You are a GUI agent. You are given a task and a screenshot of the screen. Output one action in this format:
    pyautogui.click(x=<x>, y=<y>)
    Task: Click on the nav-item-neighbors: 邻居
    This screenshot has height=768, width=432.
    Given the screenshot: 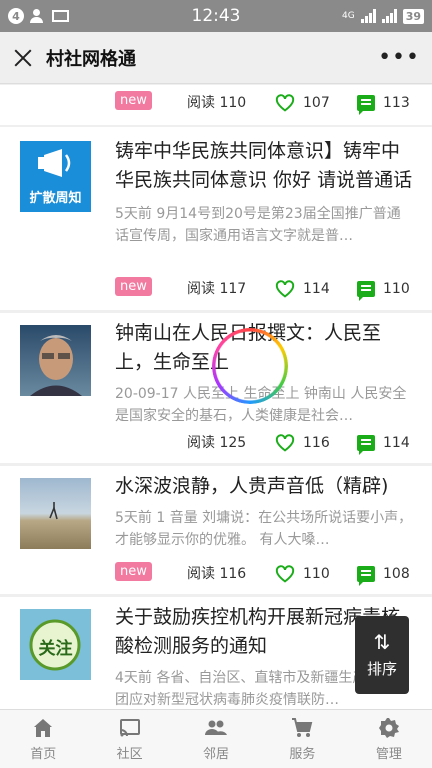 What is the action you would take?
    pyautogui.click(x=216, y=739)
    